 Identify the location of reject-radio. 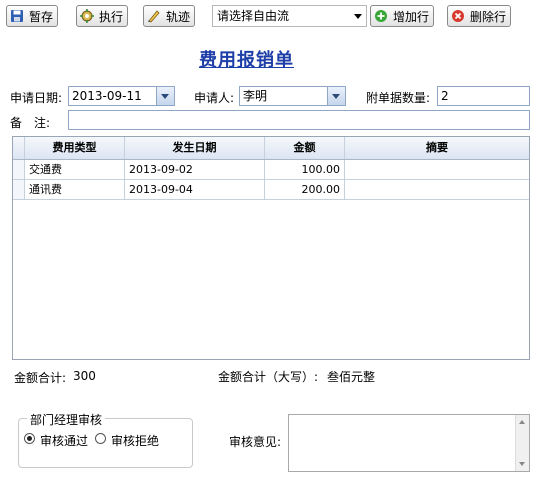
(100, 438).